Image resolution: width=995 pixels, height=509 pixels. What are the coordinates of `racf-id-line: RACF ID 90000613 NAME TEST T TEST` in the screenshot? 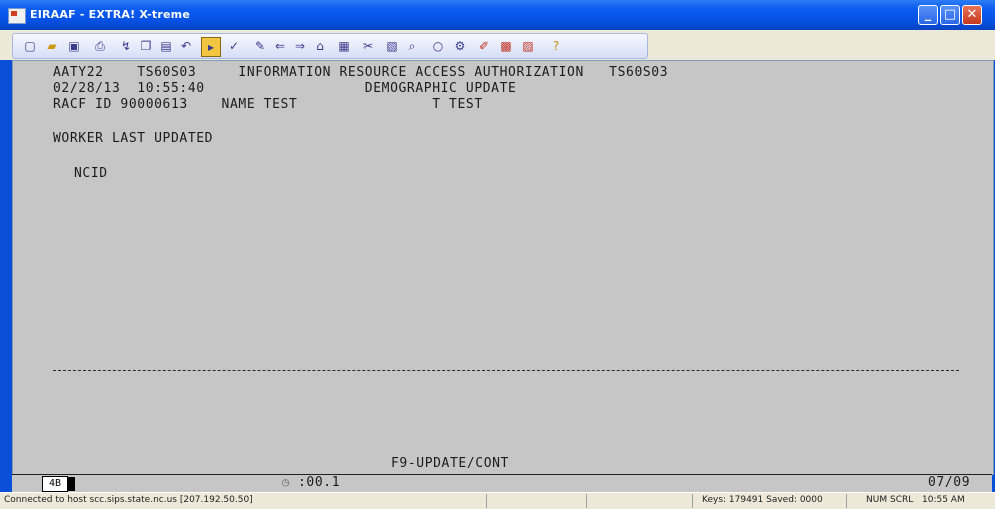 It's located at (268, 104).